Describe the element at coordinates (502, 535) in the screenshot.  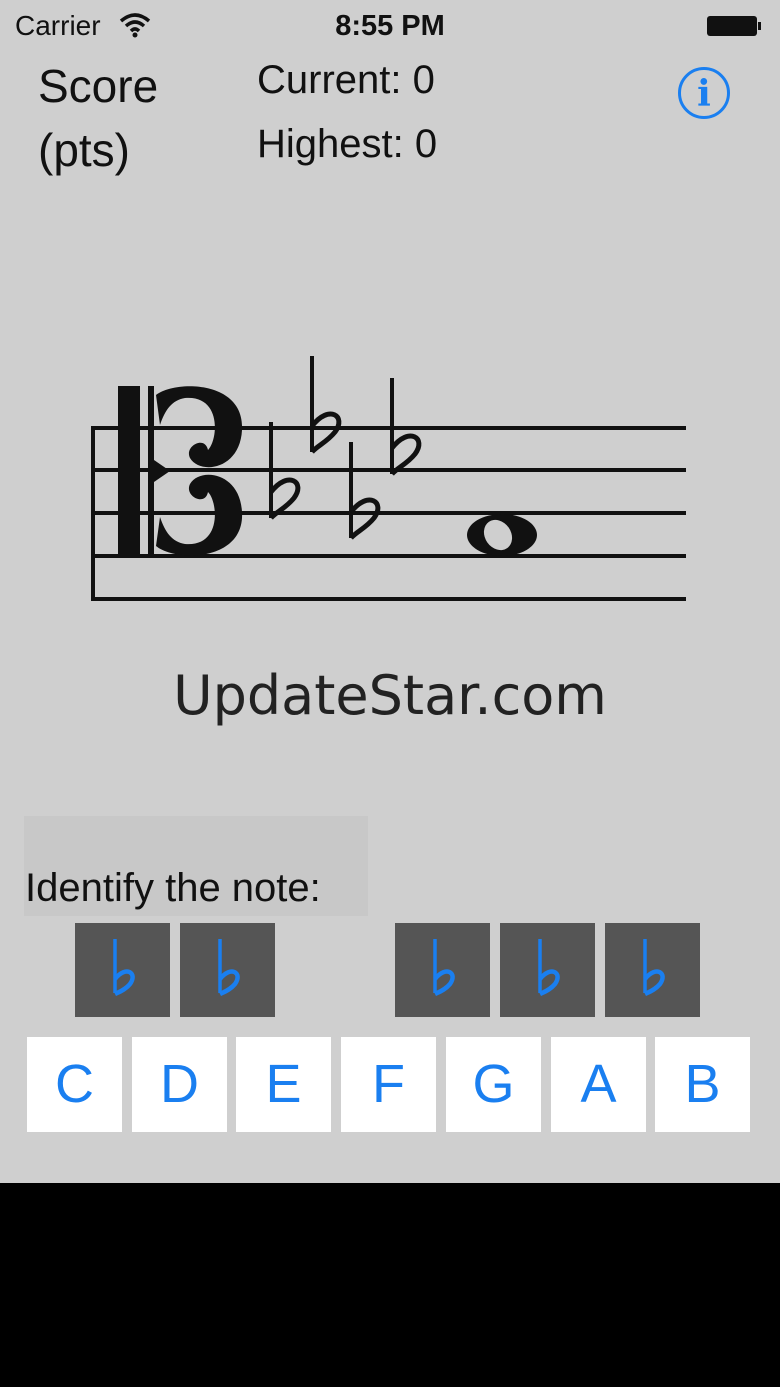
I see `whole-note` at that location.